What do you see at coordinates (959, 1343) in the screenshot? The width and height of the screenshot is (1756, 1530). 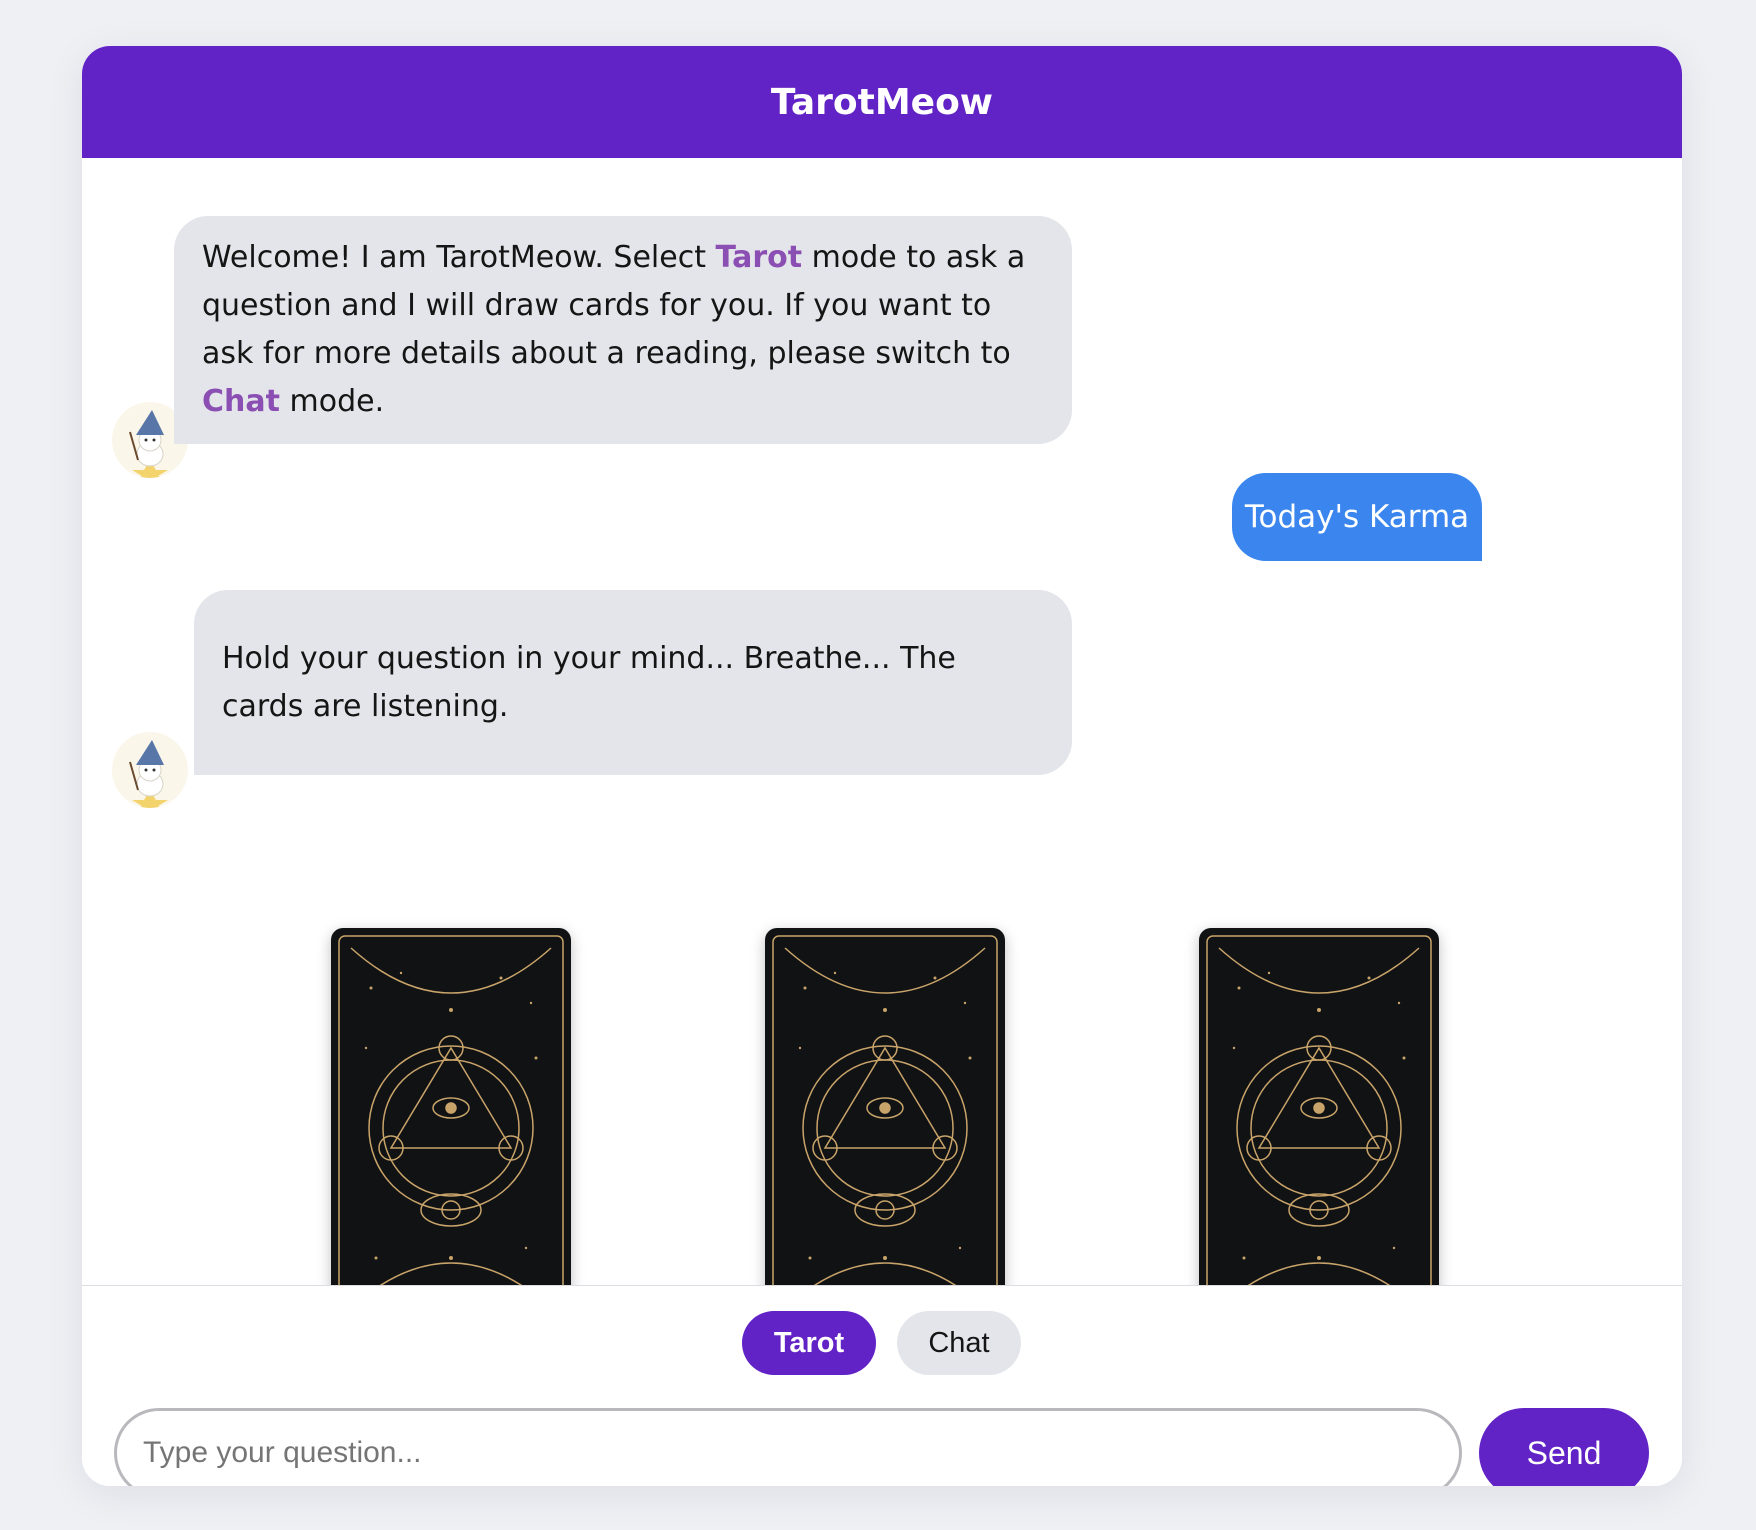 I see `chat-mode-button: Chat` at bounding box center [959, 1343].